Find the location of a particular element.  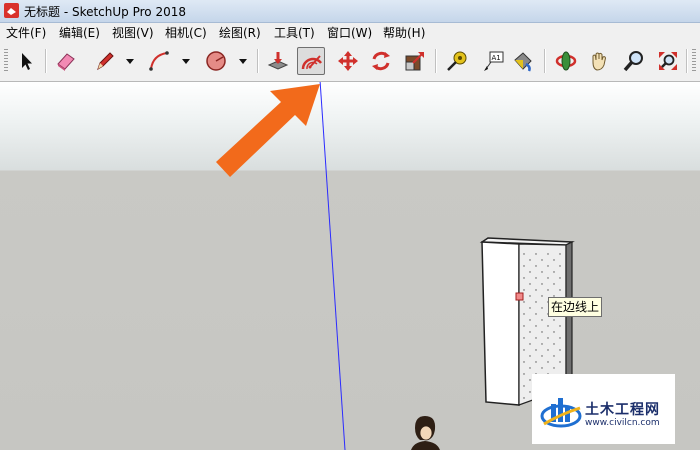

select-icon is located at coordinates (27, 61).